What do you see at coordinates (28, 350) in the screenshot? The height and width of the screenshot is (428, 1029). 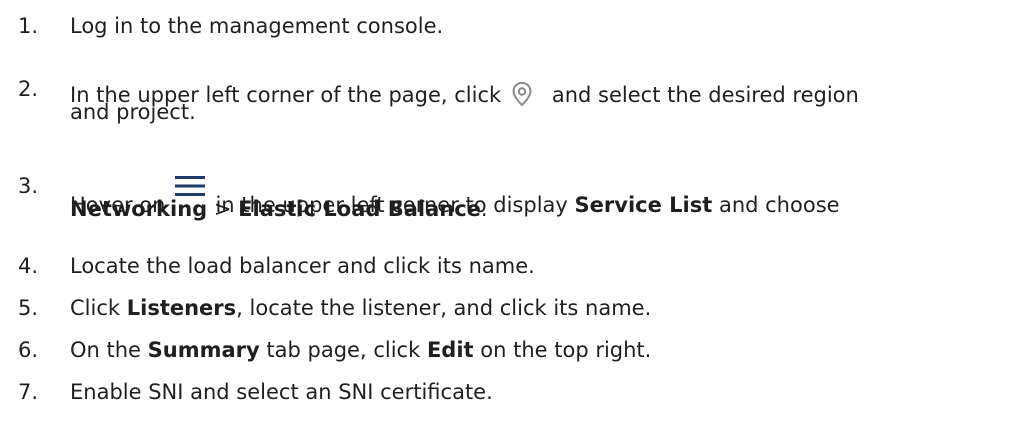 I see `step-number: 6.` at bounding box center [28, 350].